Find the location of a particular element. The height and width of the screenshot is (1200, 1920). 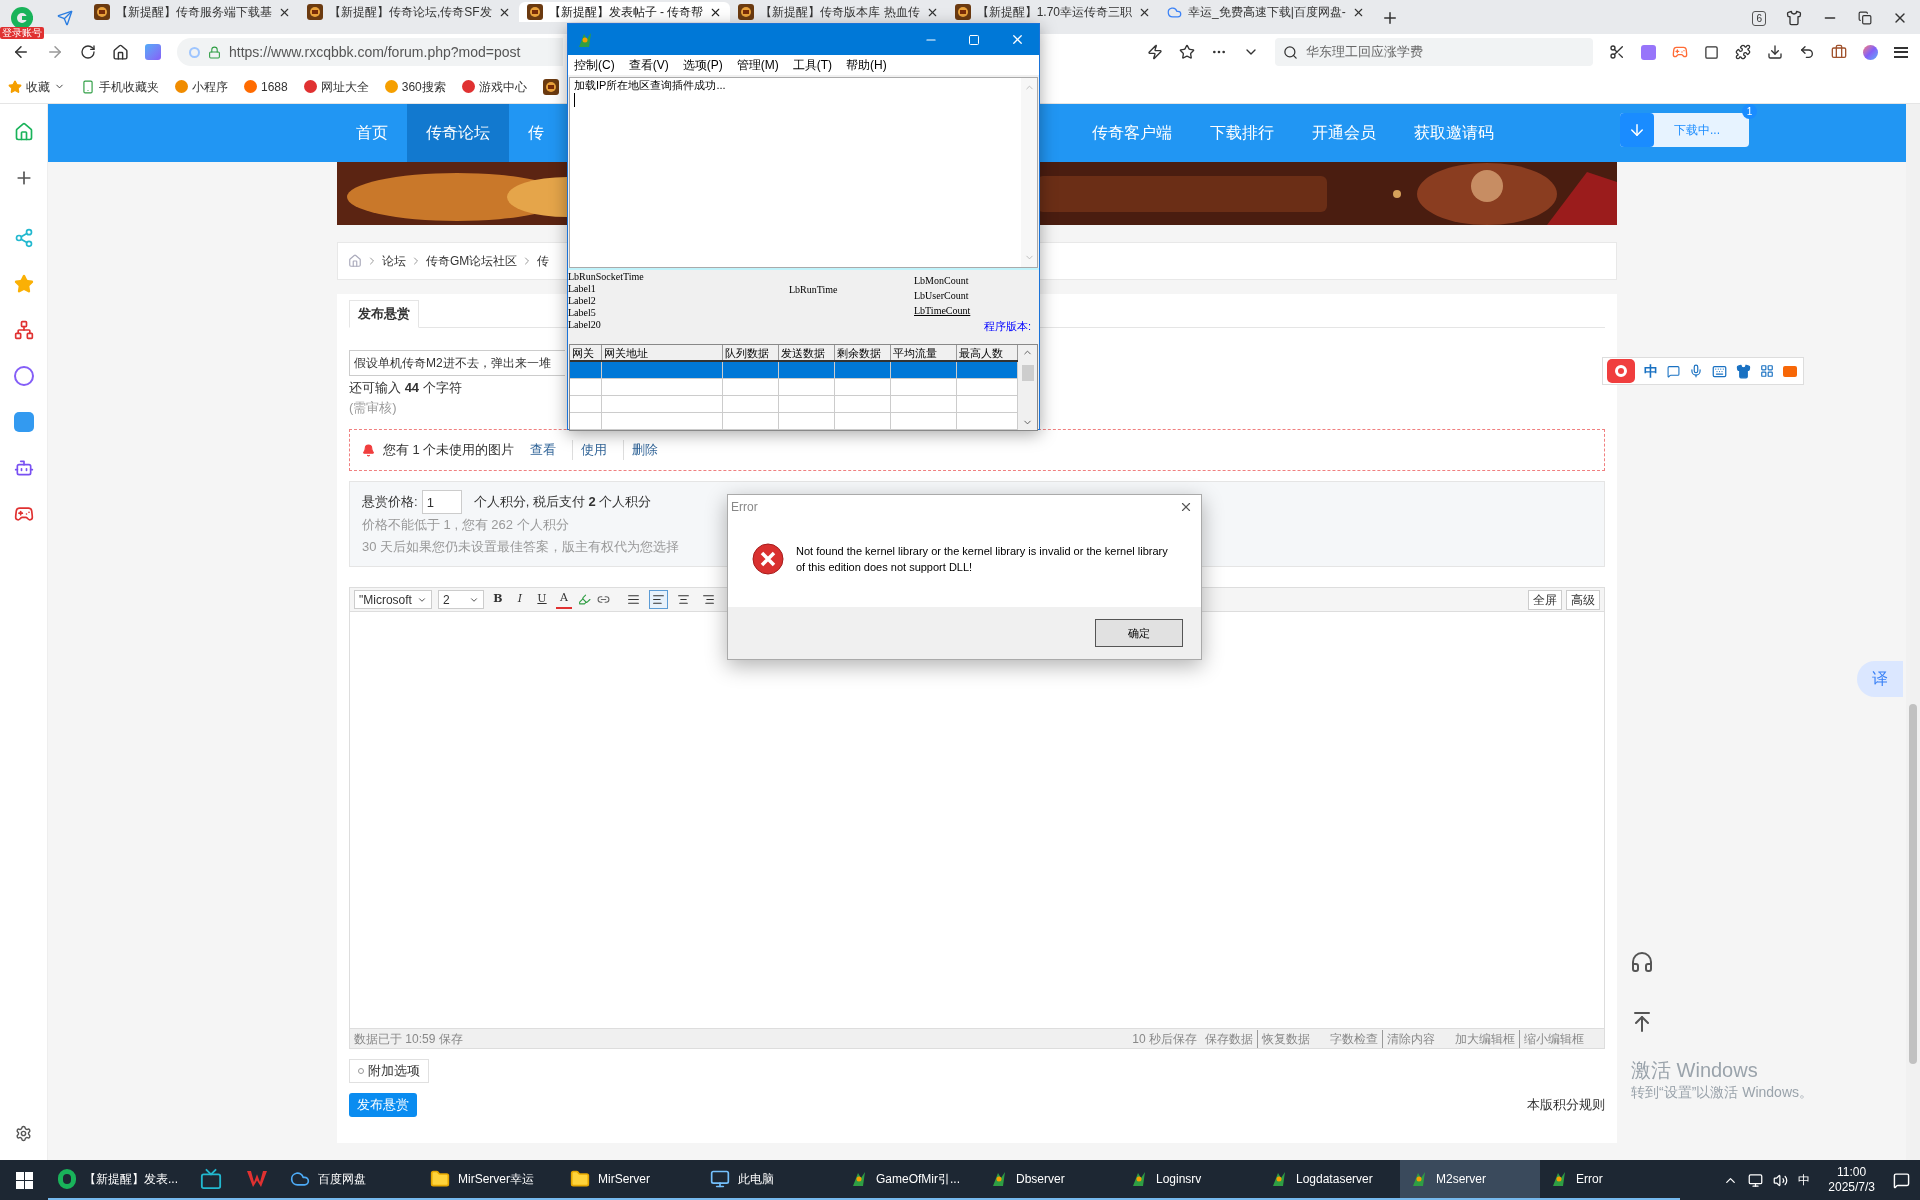

notification-icon is located at coordinates (1901, 1180).